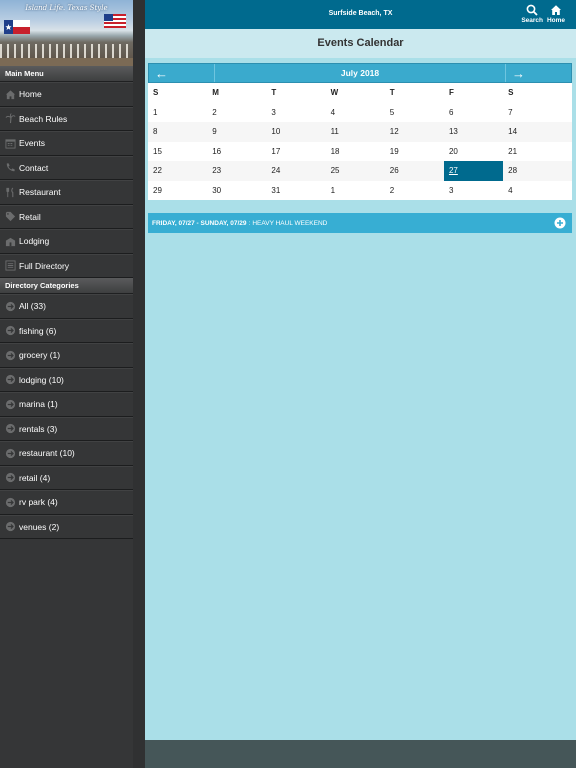 This screenshot has width=576, height=768. Describe the element at coordinates (236, 132) in the screenshot. I see `calendar-day: 9` at that location.